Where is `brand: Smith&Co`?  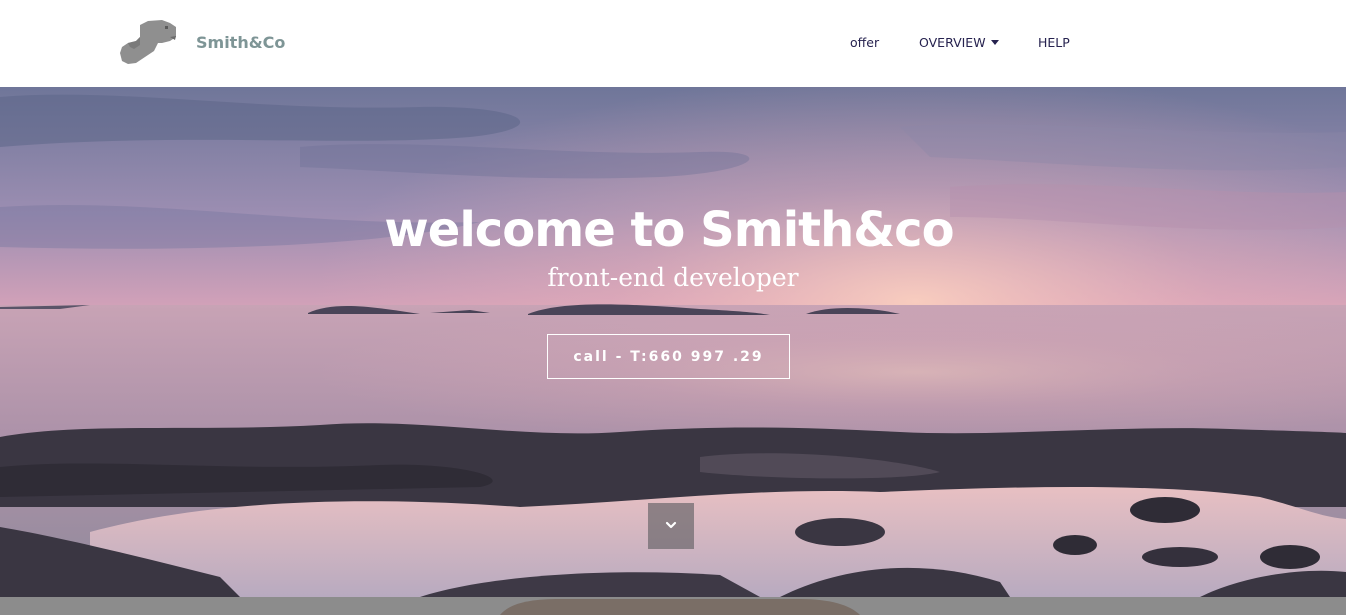
brand: Smith&Co is located at coordinates (201, 42).